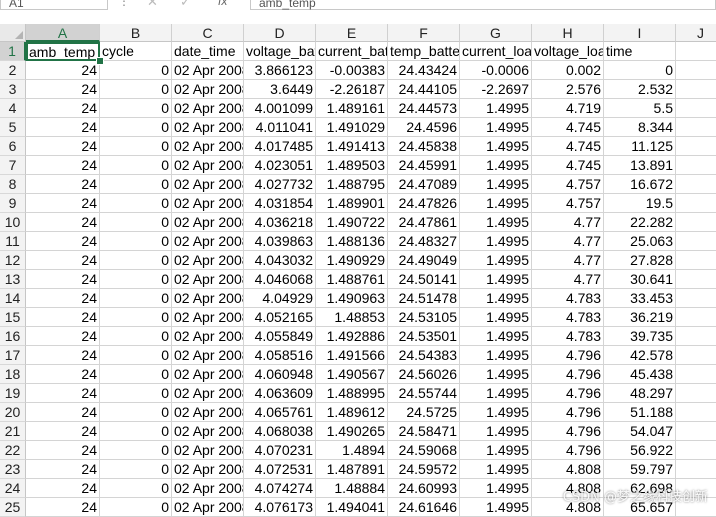 The width and height of the screenshot is (716, 517). What do you see at coordinates (13, 431) in the screenshot?
I see `row-header-21: 21` at bounding box center [13, 431].